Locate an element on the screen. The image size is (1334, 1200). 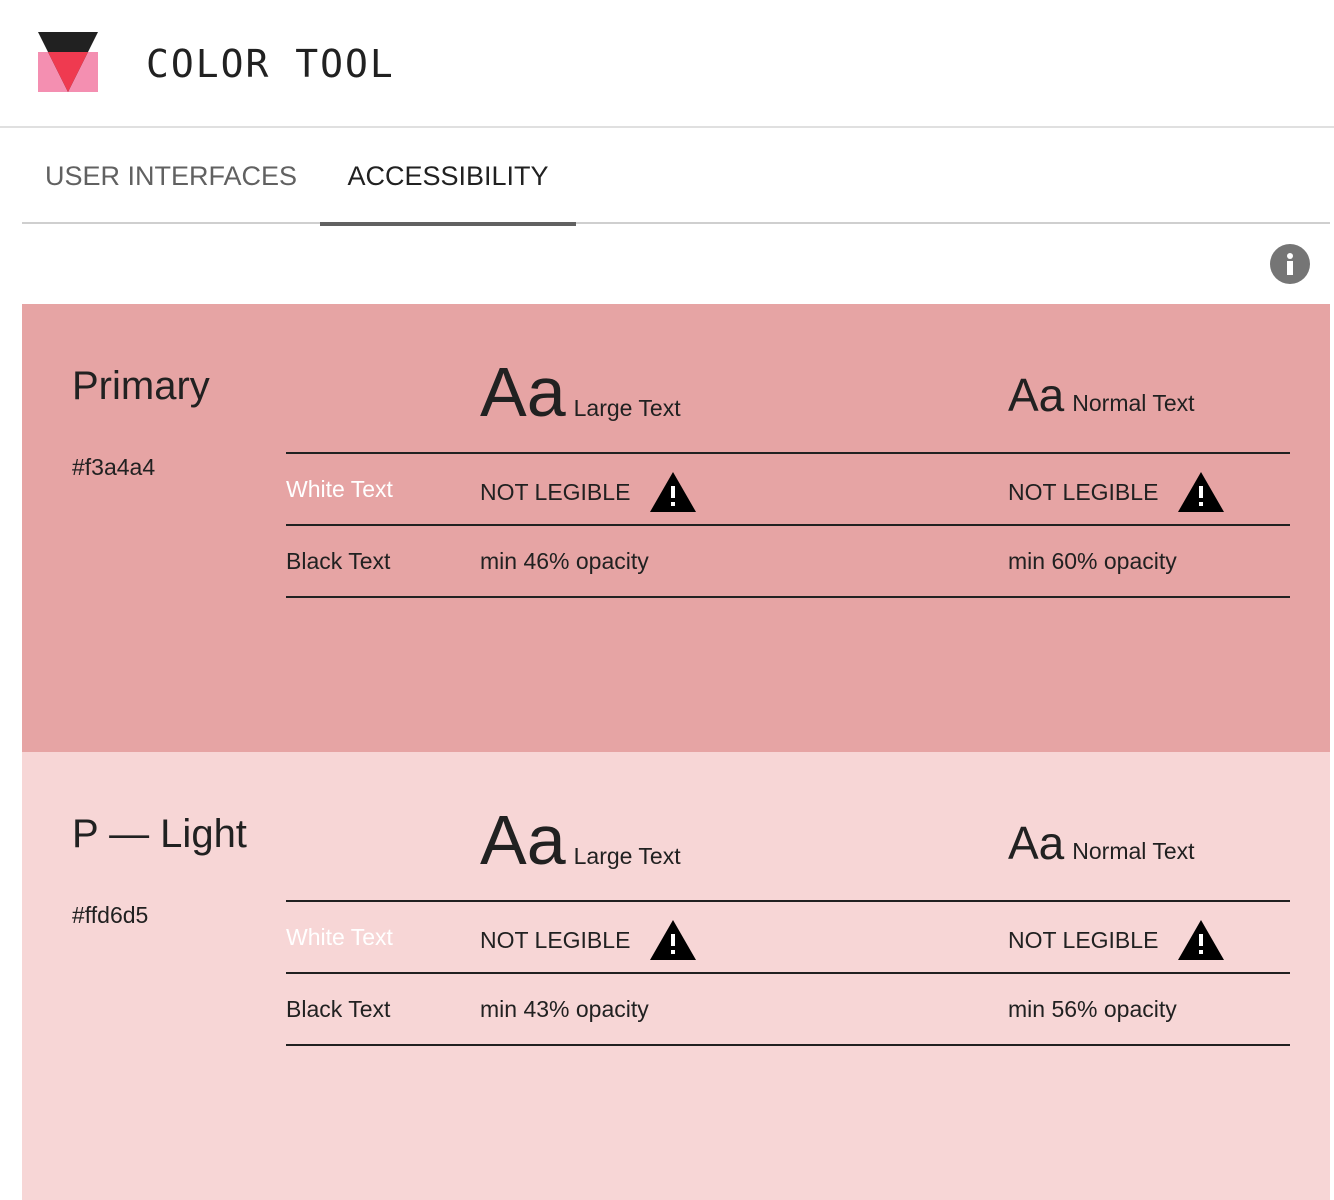
swatch-hex: #ffd6d5 is located at coordinates (110, 915).